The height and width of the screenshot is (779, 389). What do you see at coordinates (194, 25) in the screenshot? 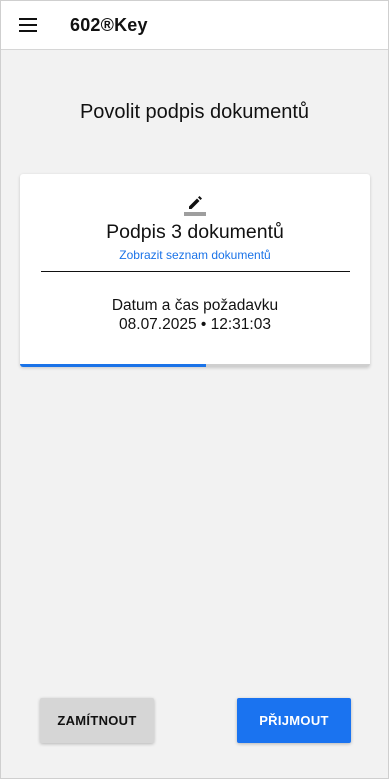
I see `app-bar: 602®Key` at bounding box center [194, 25].